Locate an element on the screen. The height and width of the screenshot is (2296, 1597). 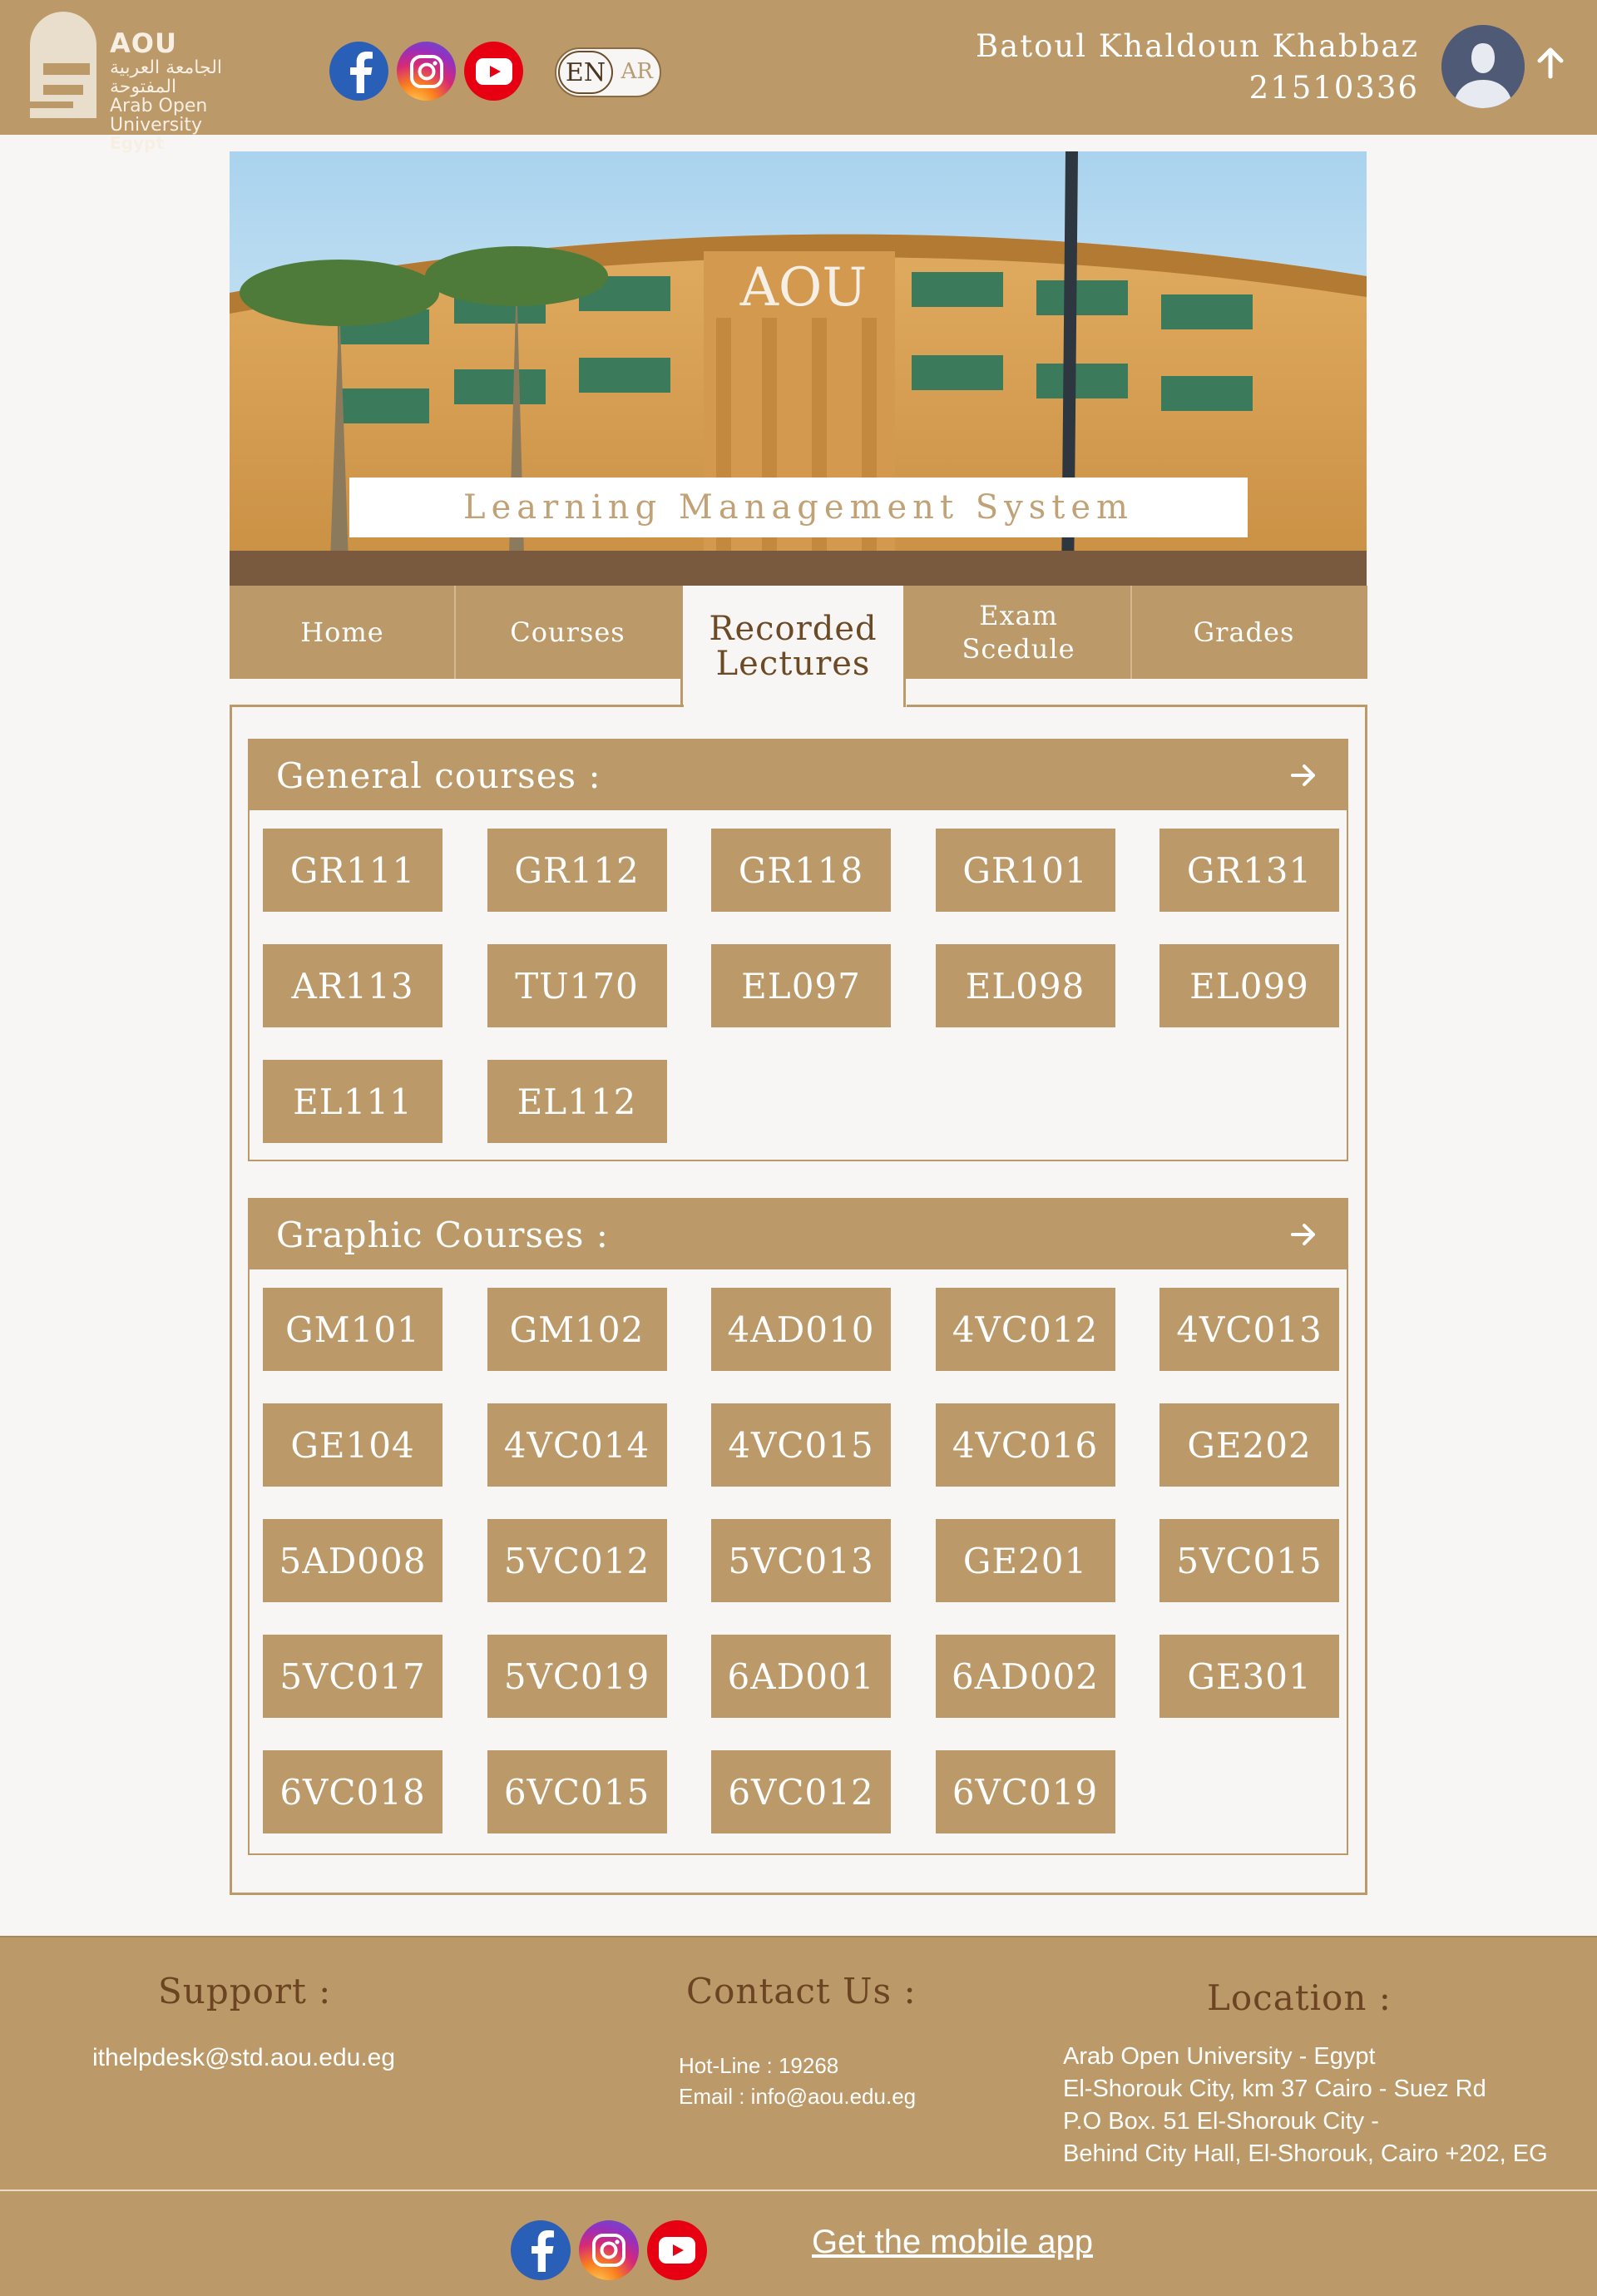
banner-label: Learning Management System is located at coordinates (798, 507).